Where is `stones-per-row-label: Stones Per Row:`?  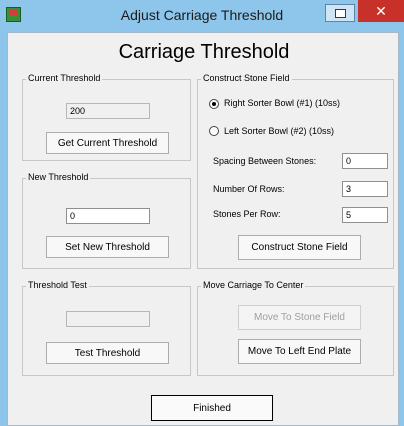 stones-per-row-label: Stones Per Row: is located at coordinates (247, 214).